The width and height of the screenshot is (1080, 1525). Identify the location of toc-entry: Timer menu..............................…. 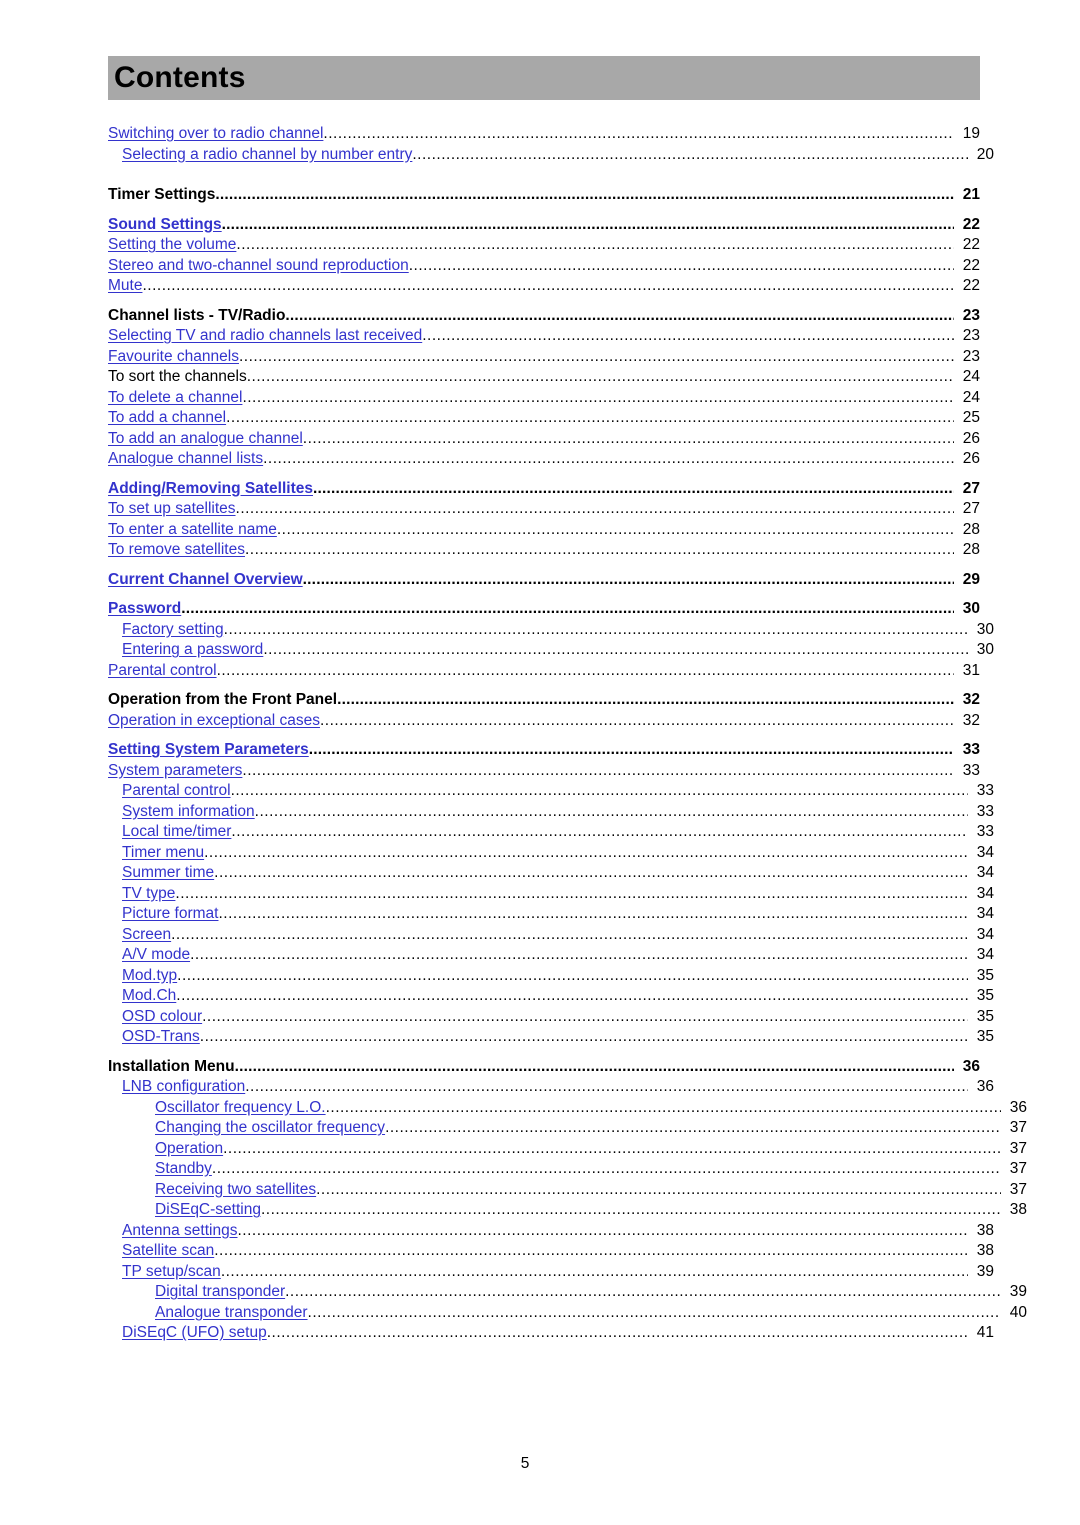
(551, 853).